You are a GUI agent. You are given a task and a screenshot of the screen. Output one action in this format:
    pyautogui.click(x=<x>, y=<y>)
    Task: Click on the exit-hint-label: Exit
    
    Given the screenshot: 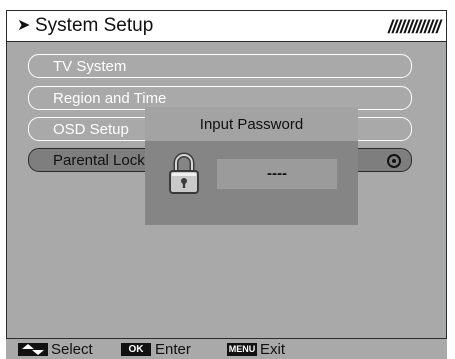 What is the action you would take?
    pyautogui.click(x=273, y=349)
    